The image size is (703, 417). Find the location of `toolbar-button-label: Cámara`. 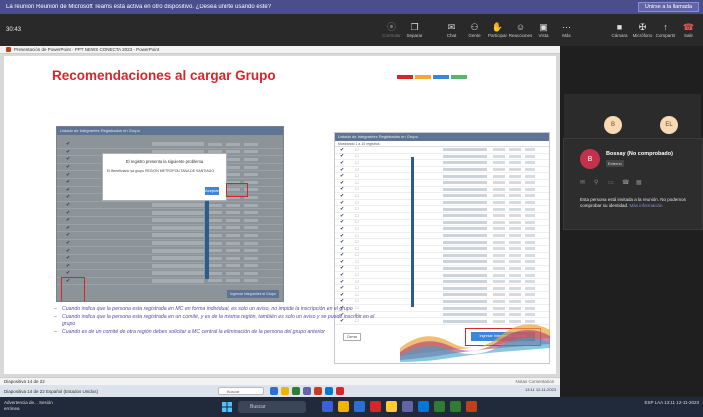

toolbar-button-label: Cámara is located at coordinates (619, 35).